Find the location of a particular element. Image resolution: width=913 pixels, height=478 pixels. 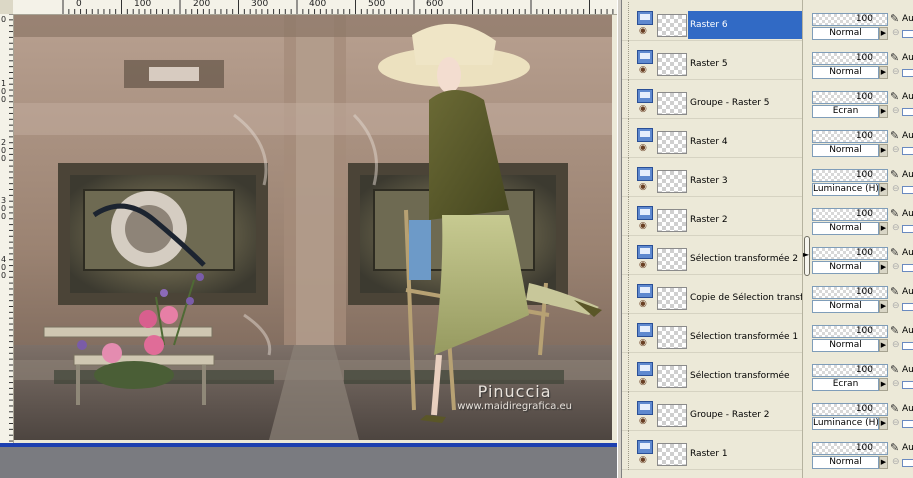

expand-arrow-icon: ► is located at coordinates (806, 254).